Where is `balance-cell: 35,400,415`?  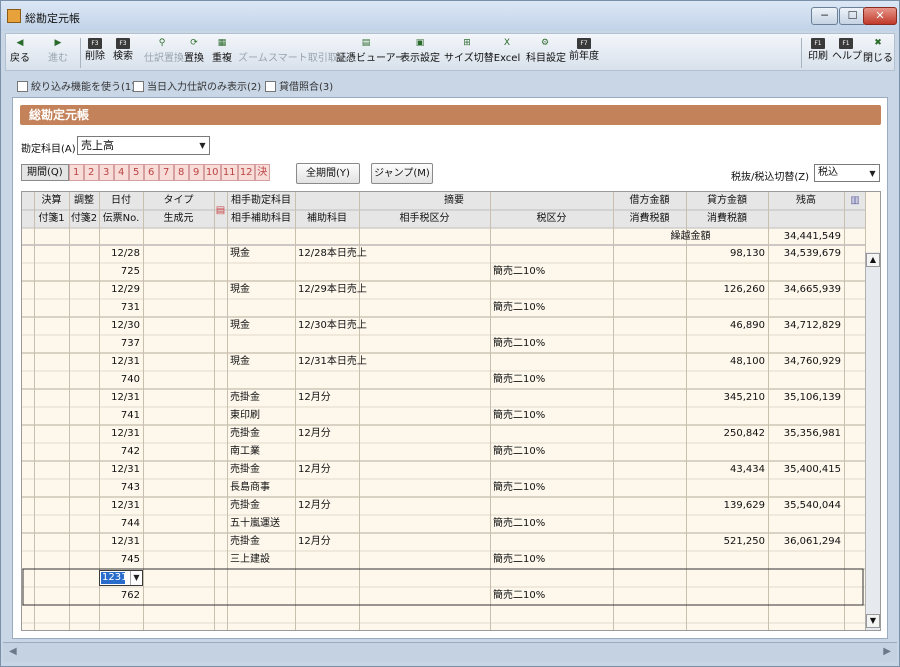 balance-cell: 35,400,415 is located at coordinates (806, 469).